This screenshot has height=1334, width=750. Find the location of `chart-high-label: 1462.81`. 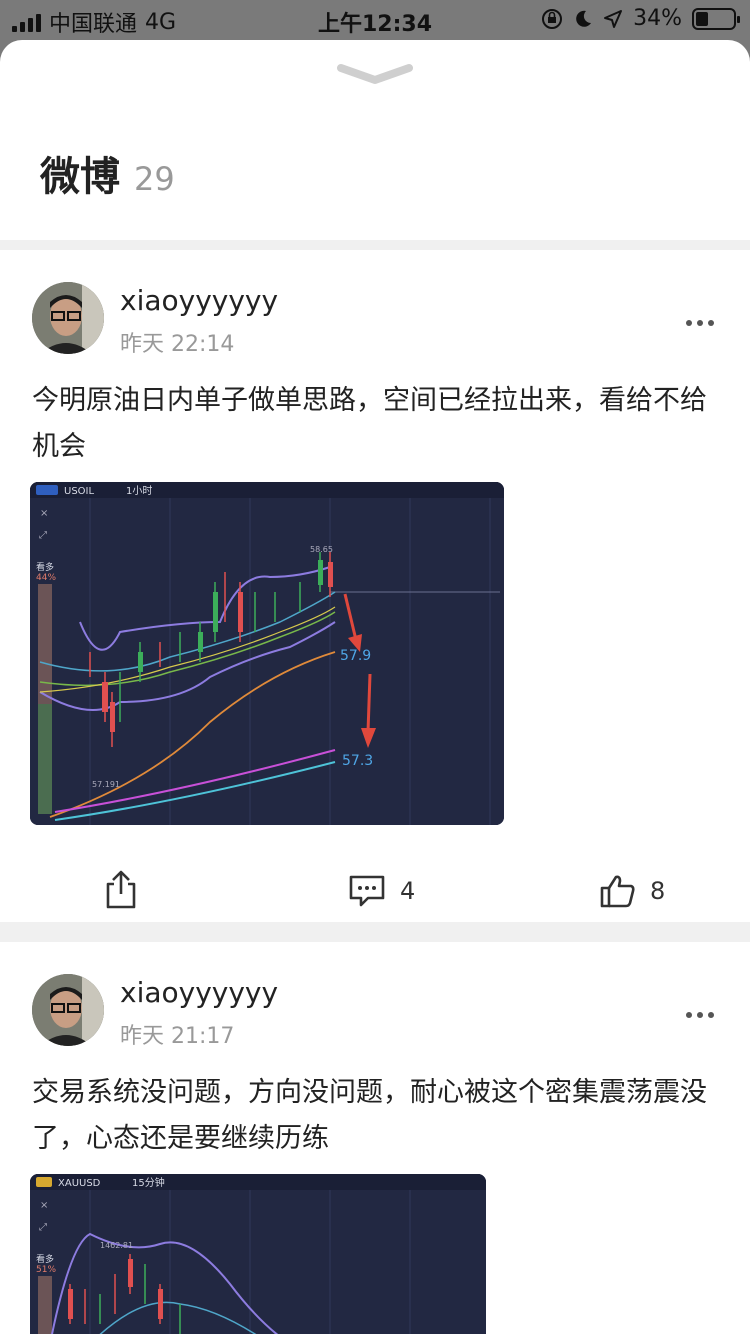

chart-high-label: 1462.81 is located at coordinates (116, 1245).